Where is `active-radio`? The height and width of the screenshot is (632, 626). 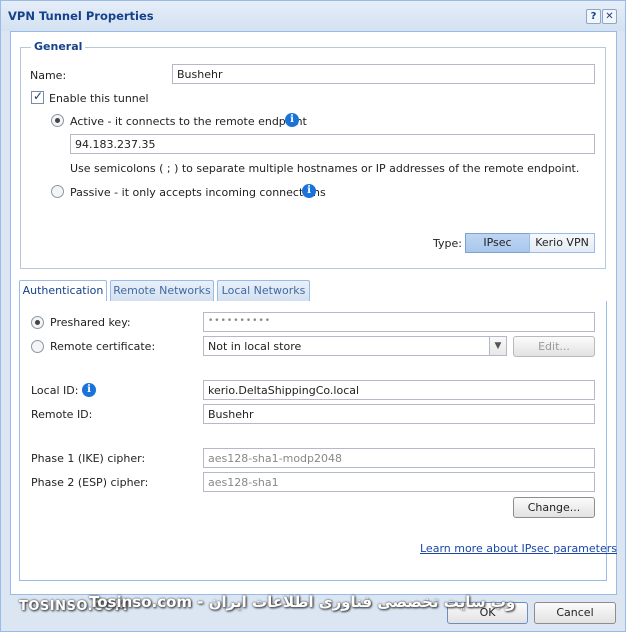
active-radio is located at coordinates (57, 120).